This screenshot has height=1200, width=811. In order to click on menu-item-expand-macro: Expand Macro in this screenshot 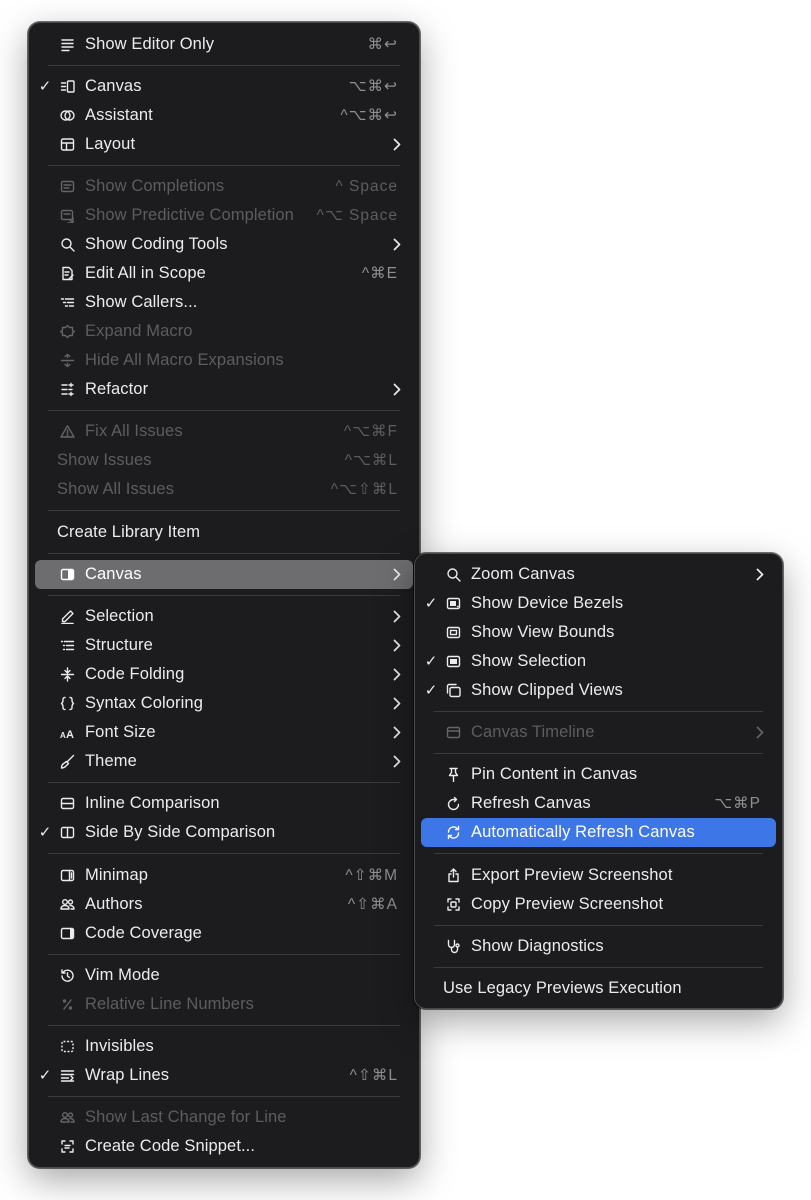, I will do `click(224, 331)`.